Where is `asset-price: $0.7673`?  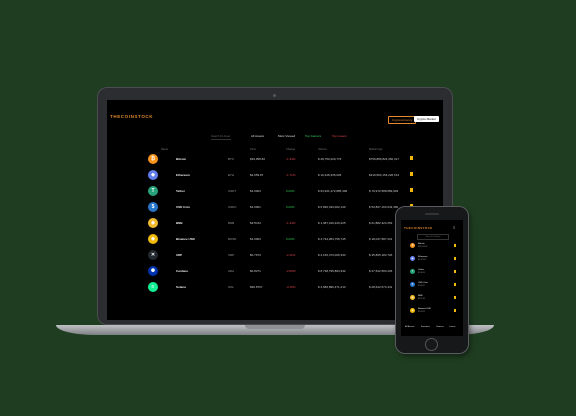
asset-price: $0.7673 is located at coordinates (255, 255).